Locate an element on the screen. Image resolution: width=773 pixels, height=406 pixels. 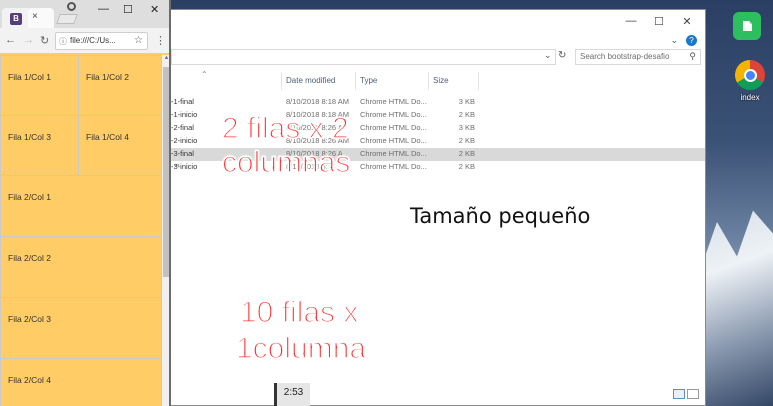
column-header-date: Date modified is located at coordinates (319, 81).